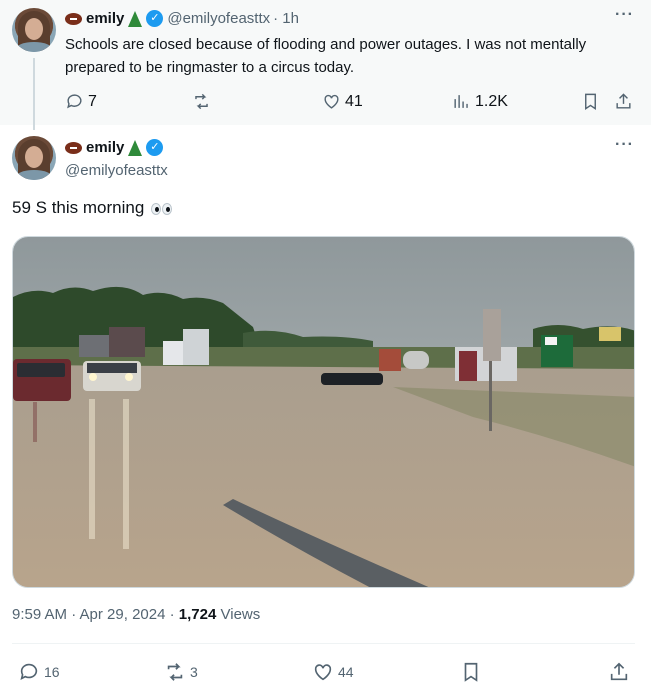 This screenshot has height=688, width=651. Describe the element at coordinates (104, 147) in the screenshot. I see `main-display-name: emily` at that location.